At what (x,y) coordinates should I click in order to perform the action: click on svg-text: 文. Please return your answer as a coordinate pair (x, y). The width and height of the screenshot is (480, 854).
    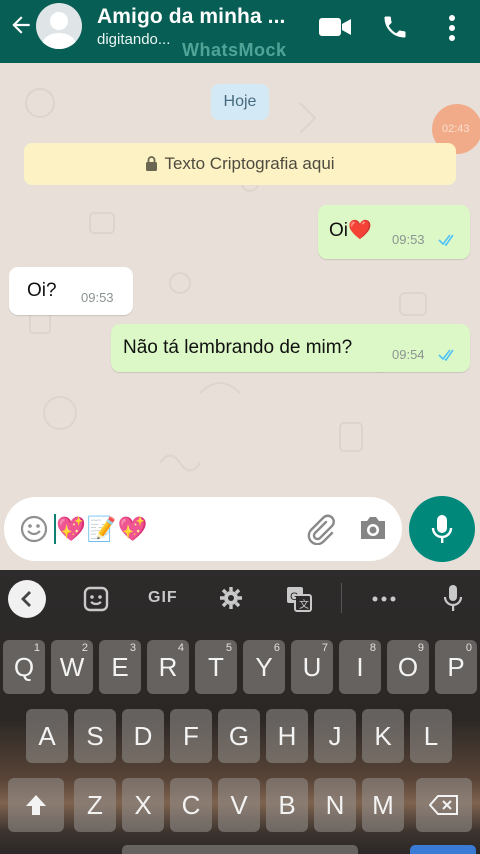
    Looking at the image, I should click on (304, 604).